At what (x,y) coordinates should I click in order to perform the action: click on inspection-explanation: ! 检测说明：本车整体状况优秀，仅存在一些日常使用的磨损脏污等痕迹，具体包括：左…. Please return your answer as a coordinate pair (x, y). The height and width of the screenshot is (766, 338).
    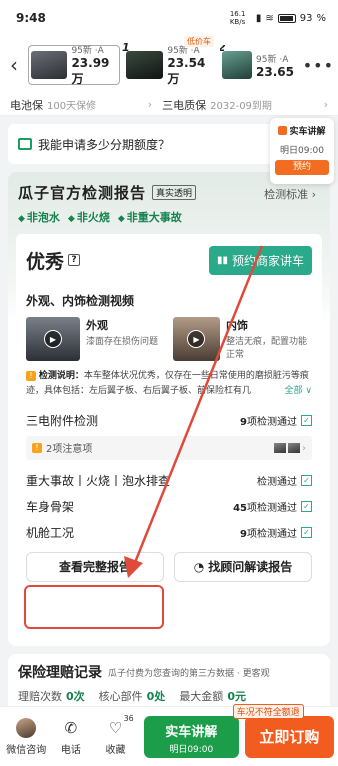
    Looking at the image, I should click on (169, 384).